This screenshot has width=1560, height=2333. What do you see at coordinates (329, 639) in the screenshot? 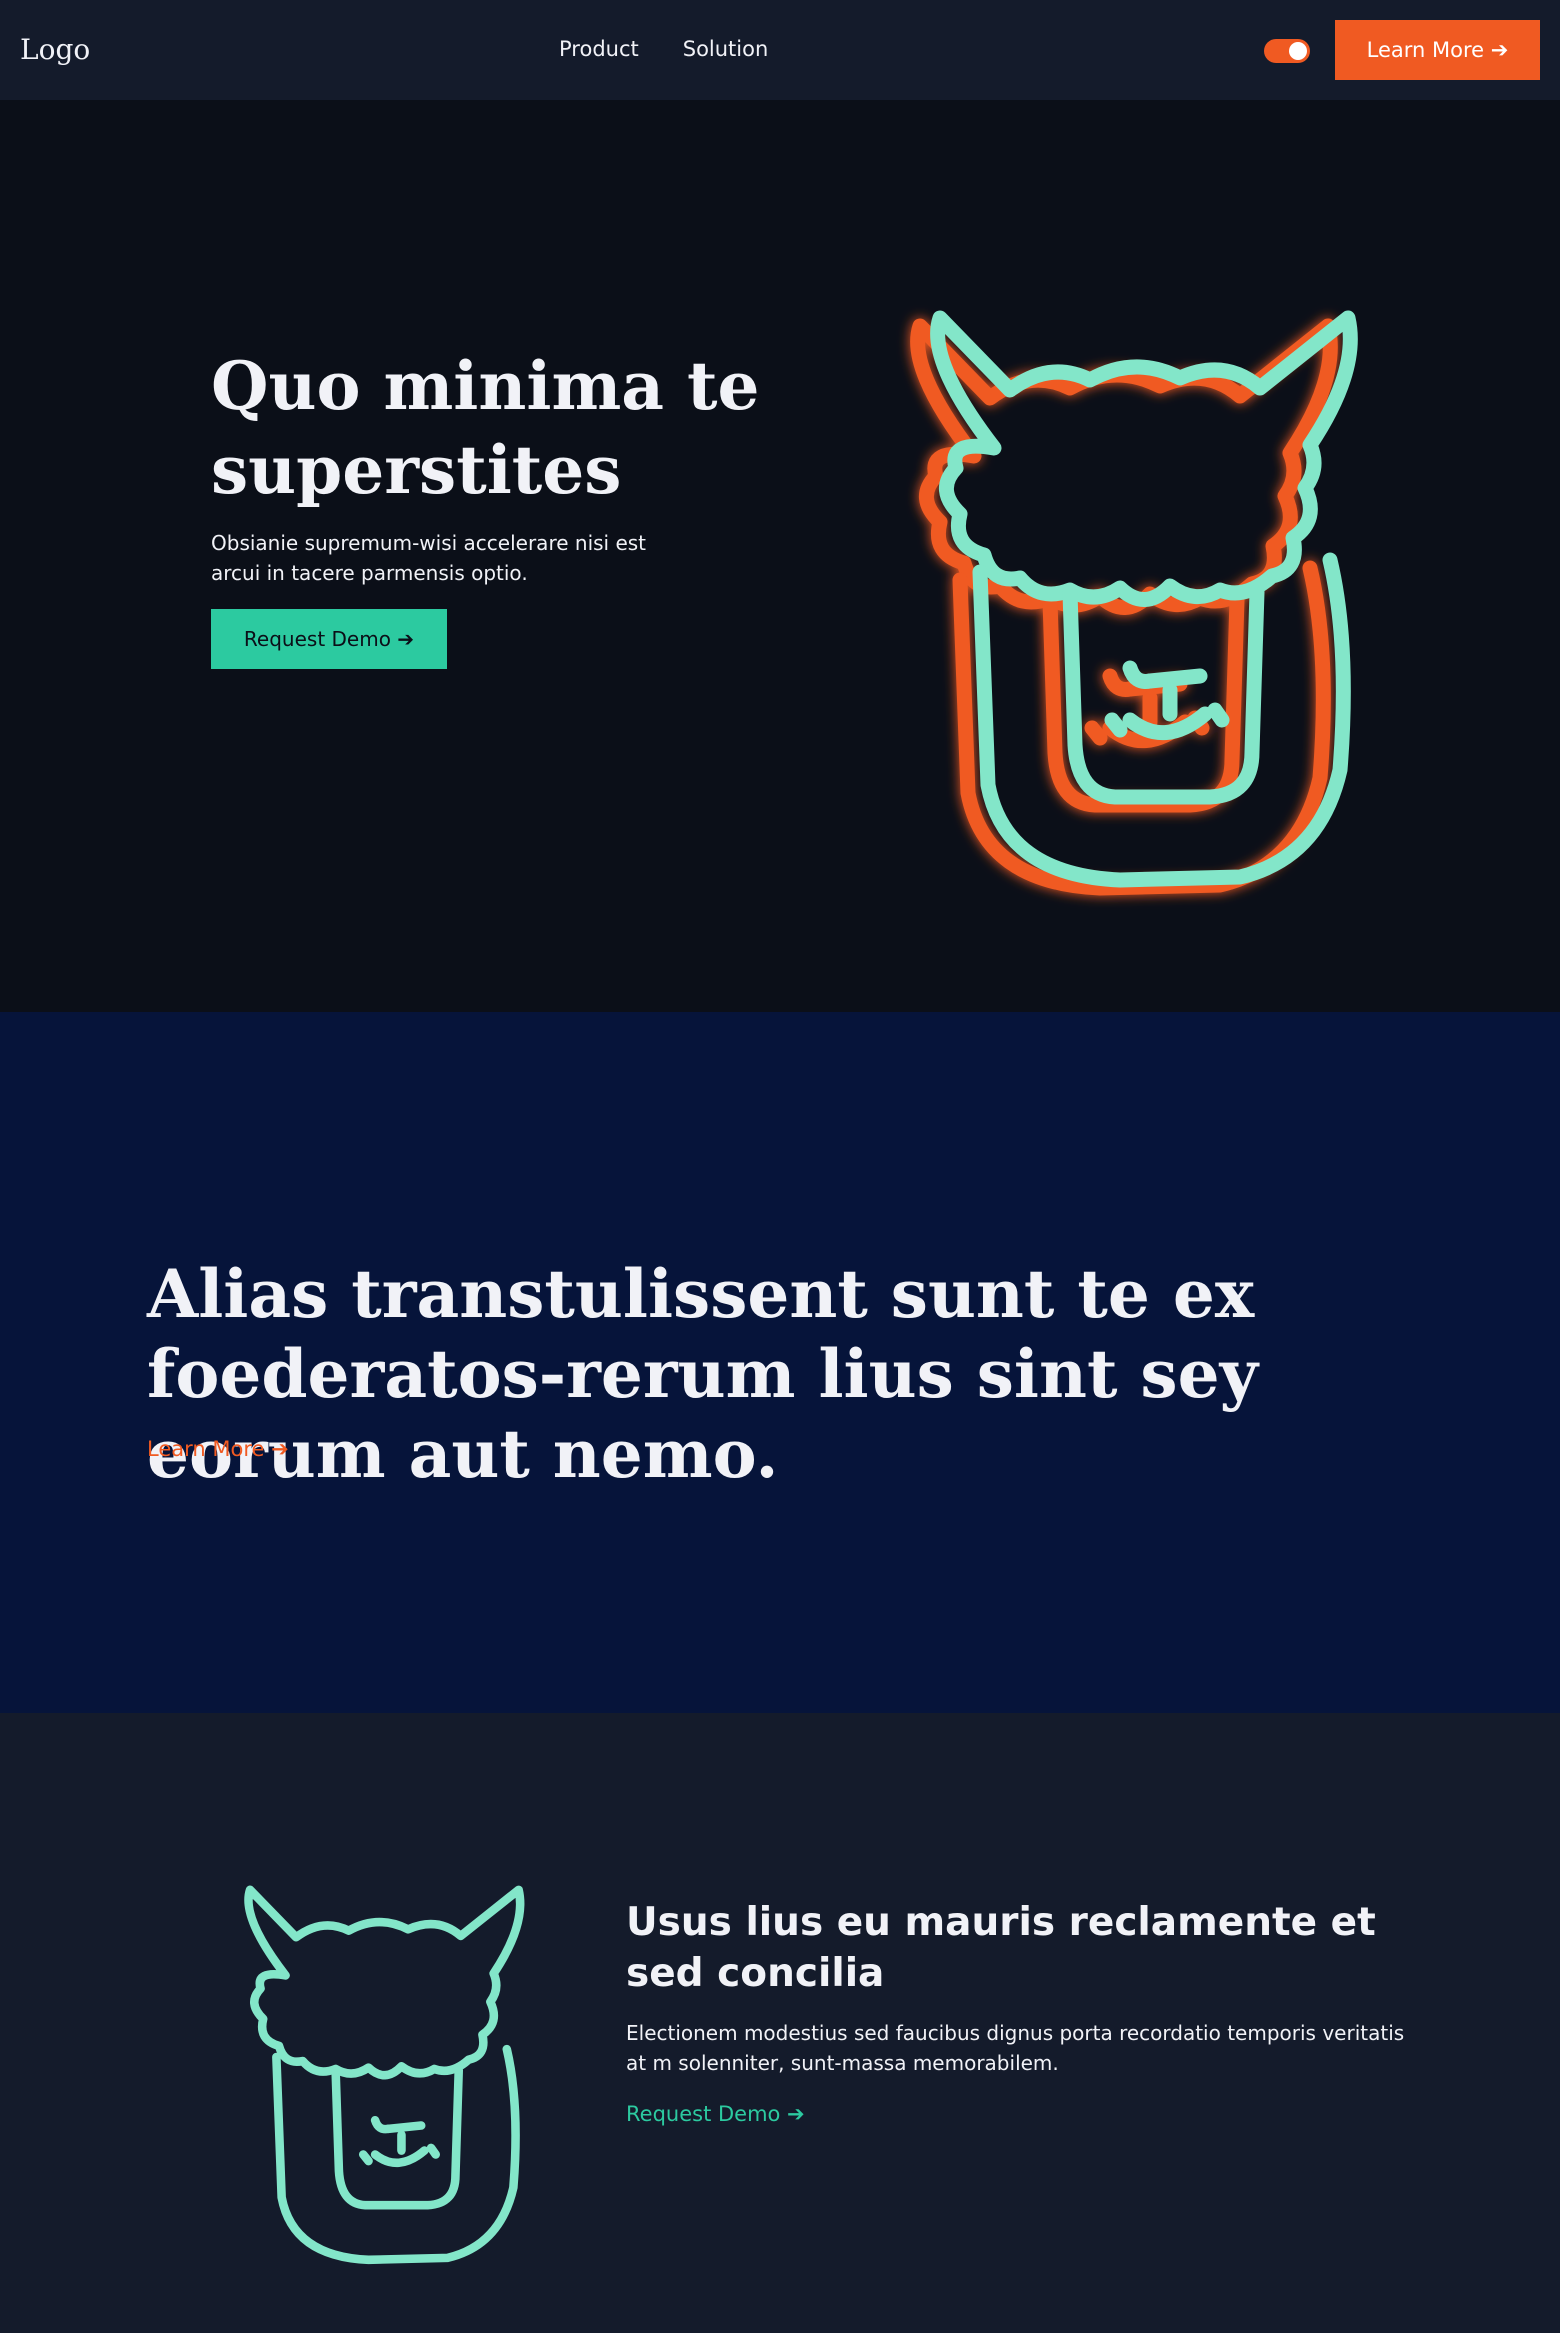
I see `request-demo-button: Request Demo ➔` at bounding box center [329, 639].